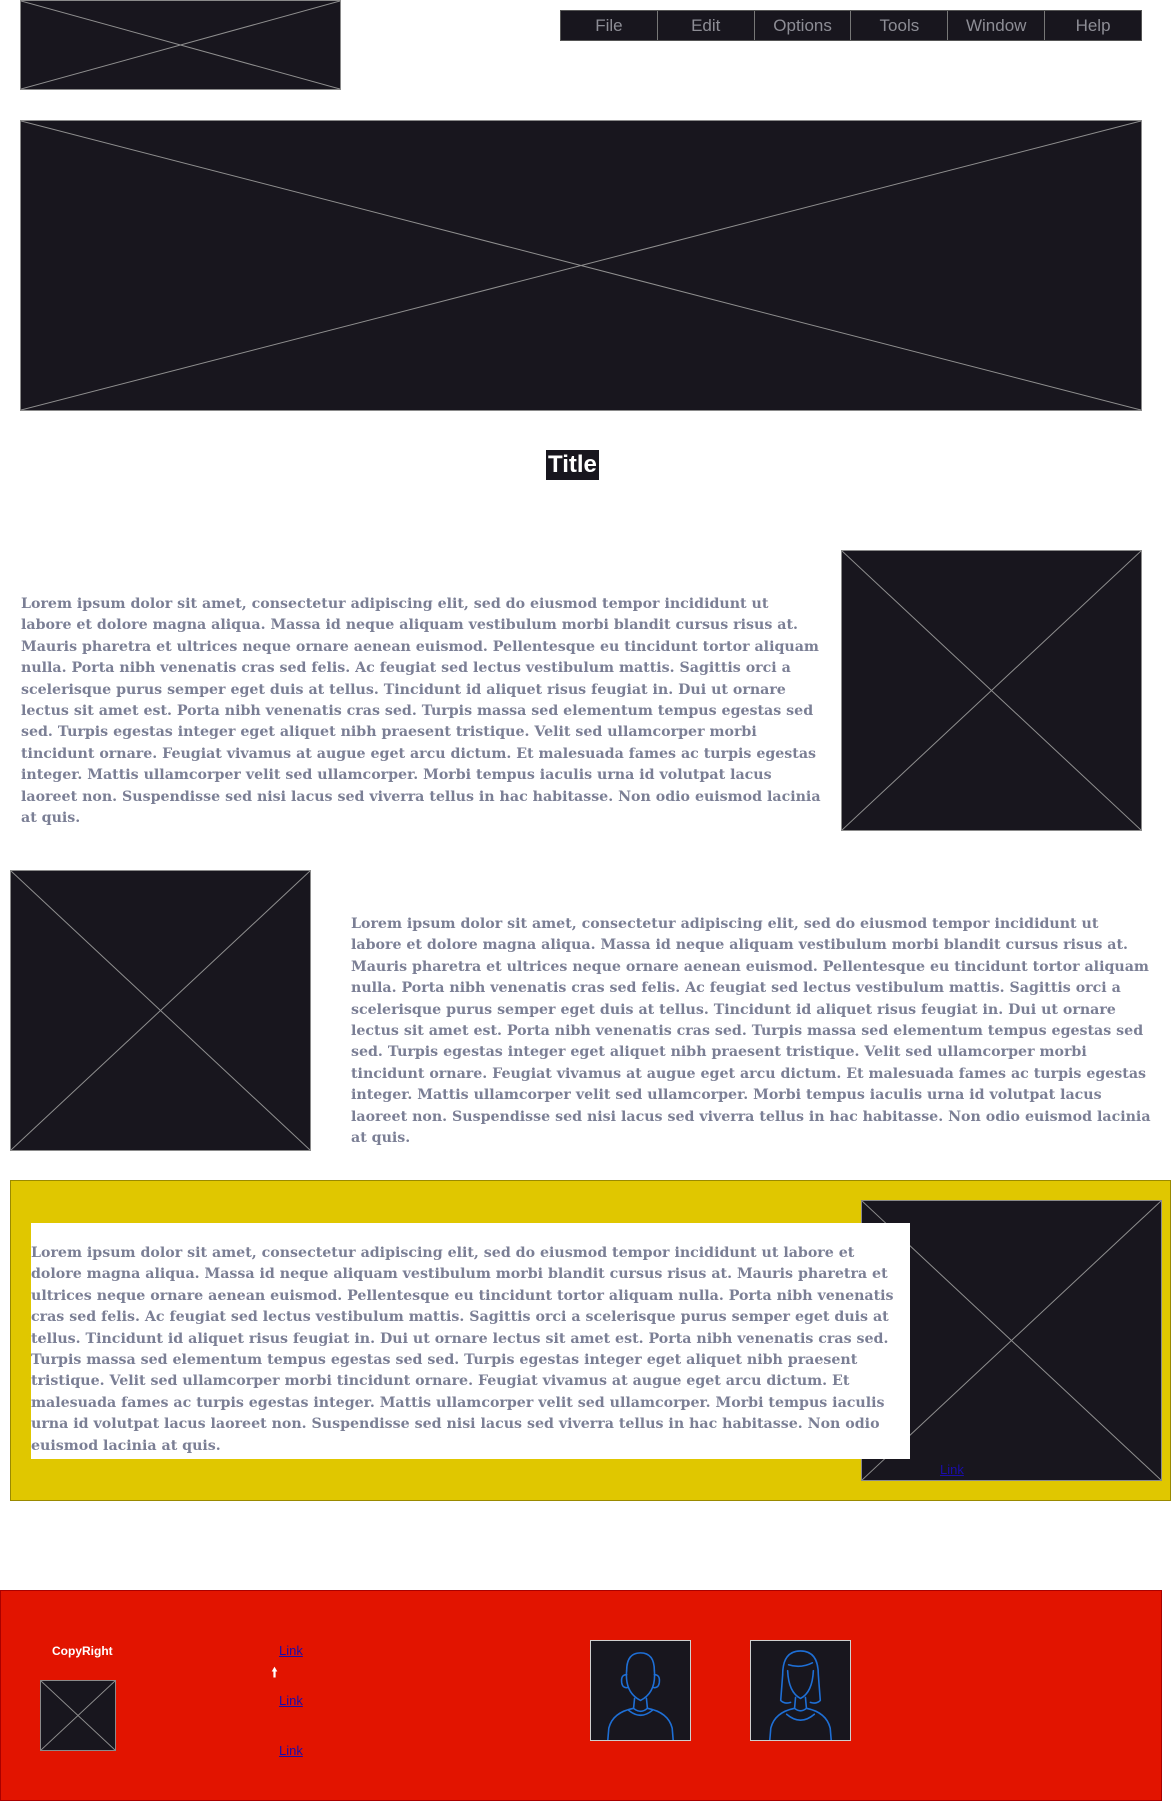  I want to click on footer-link-3: Link, so click(291, 1750).